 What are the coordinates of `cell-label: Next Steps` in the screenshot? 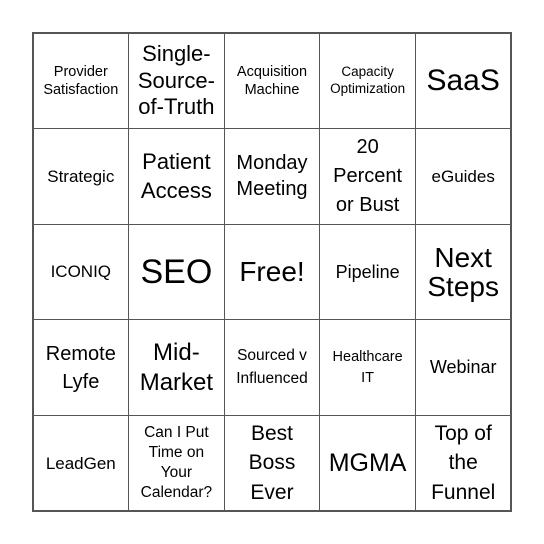 It's located at (463, 271).